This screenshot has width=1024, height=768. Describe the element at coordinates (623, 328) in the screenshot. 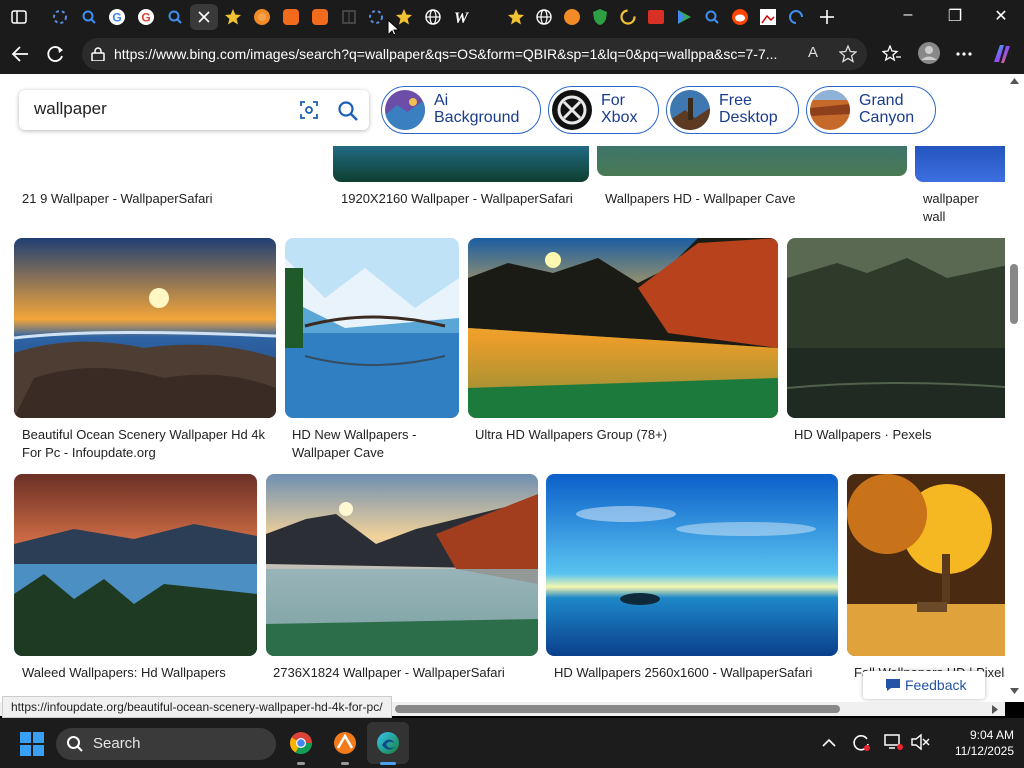

I see `image-result-ultra-hd-wallpapers` at that location.